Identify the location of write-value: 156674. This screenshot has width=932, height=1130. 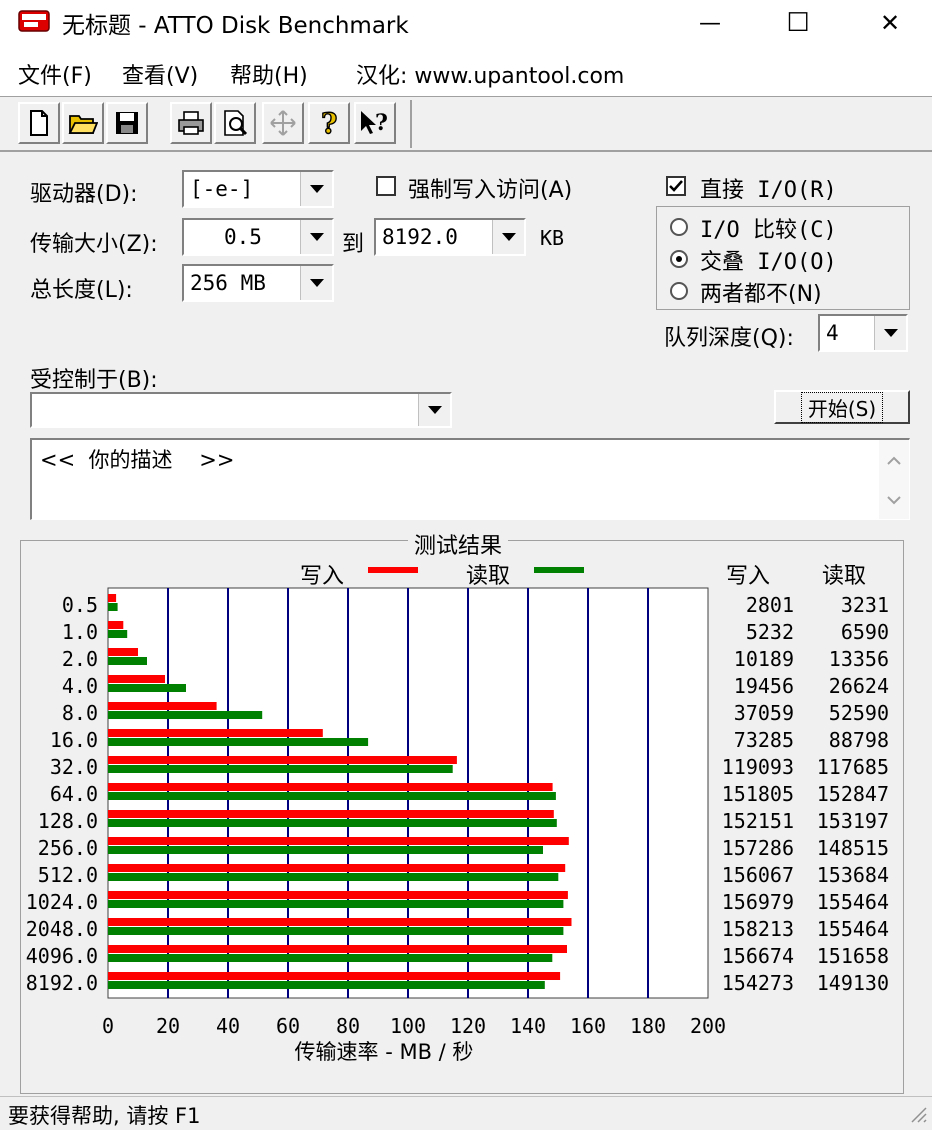
(758, 956).